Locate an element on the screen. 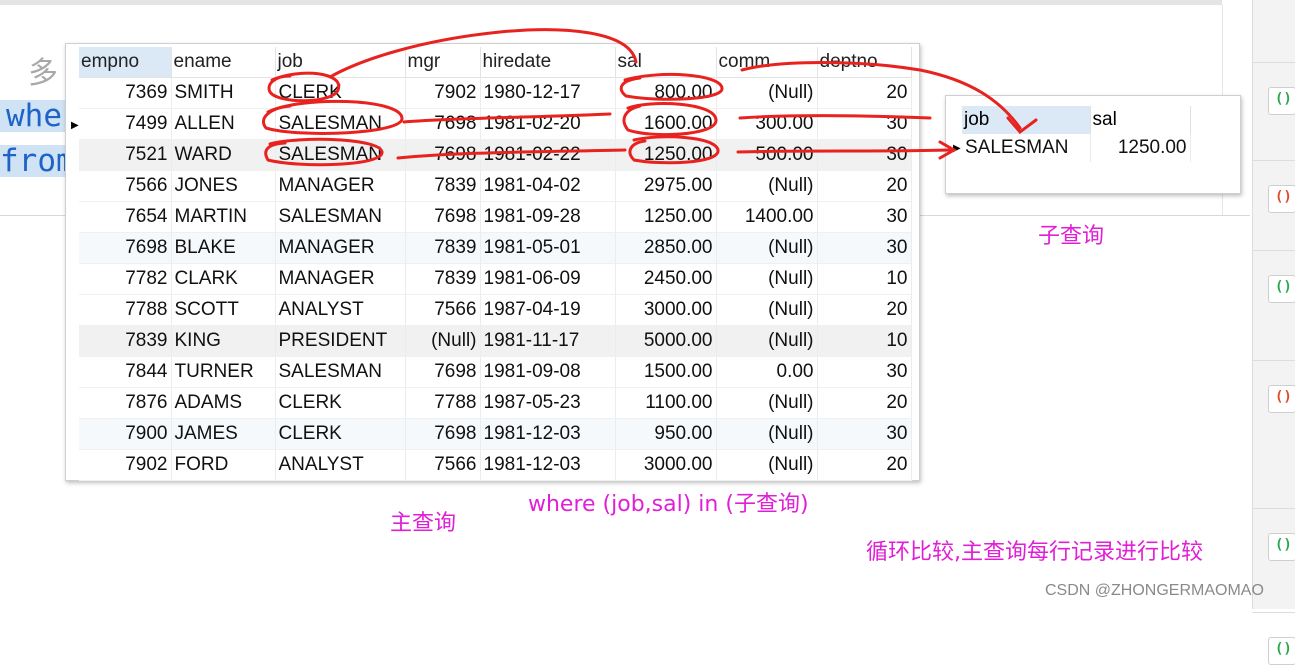  strike-row-3b is located at coordinates (844, 151).